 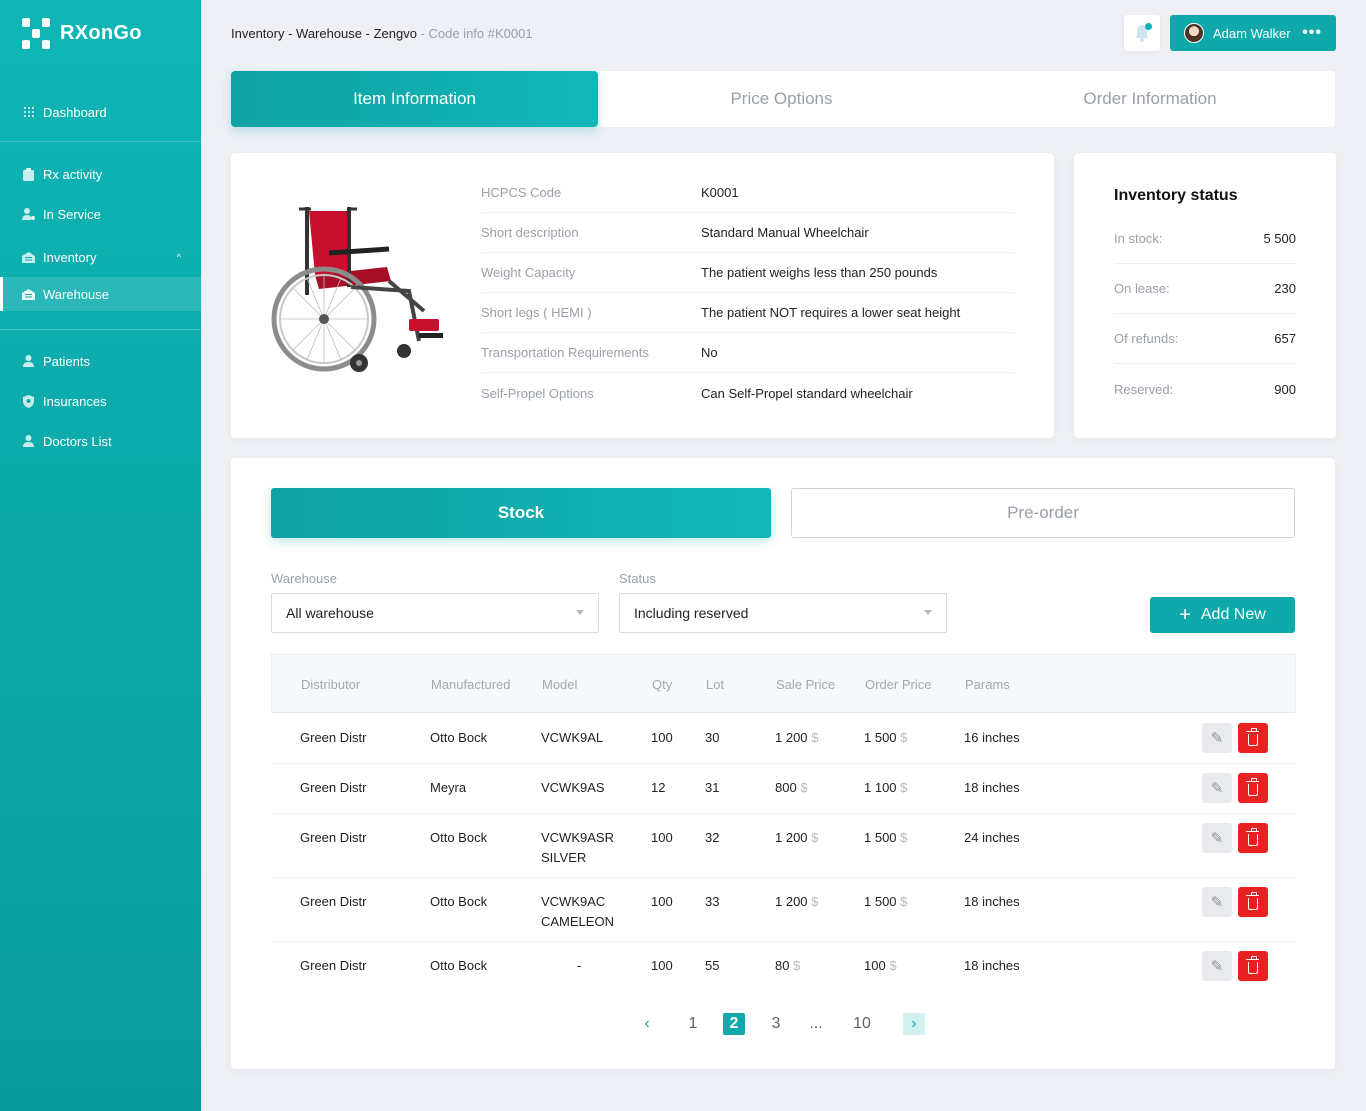 What do you see at coordinates (474, 33) in the screenshot?
I see `breadcrumb-current: - Code info #K0001` at bounding box center [474, 33].